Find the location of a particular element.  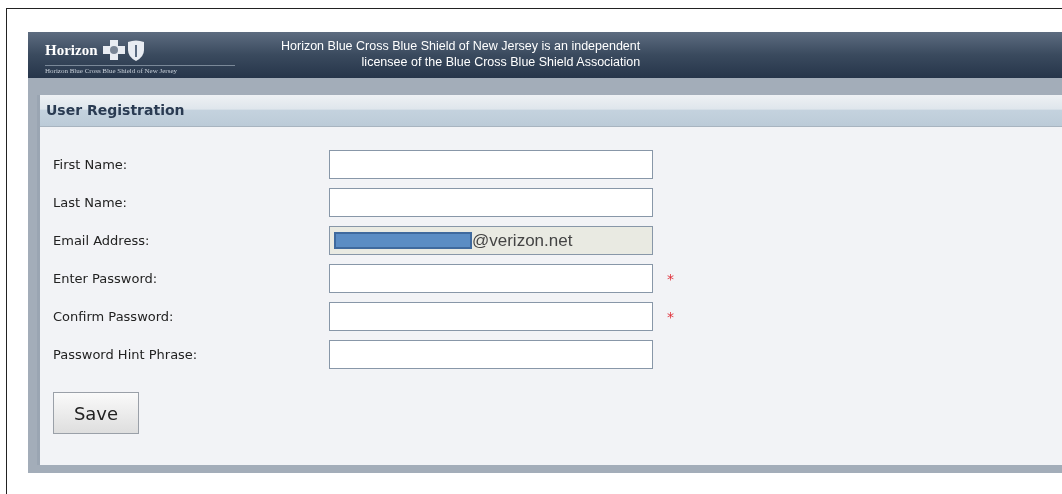

field-label: Email Address: is located at coordinates (102, 240).